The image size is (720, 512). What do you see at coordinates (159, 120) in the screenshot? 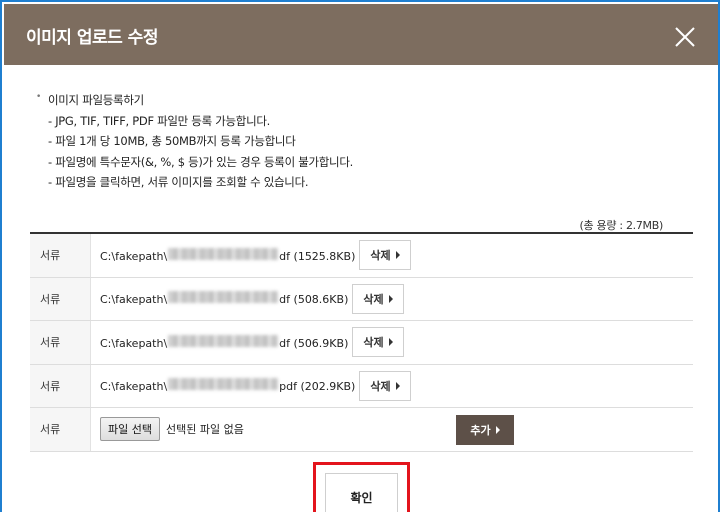
I see `guide-line: - JPG, TIF, TIFF, PDF 파일만 등록 가능합니다.` at bounding box center [159, 120].